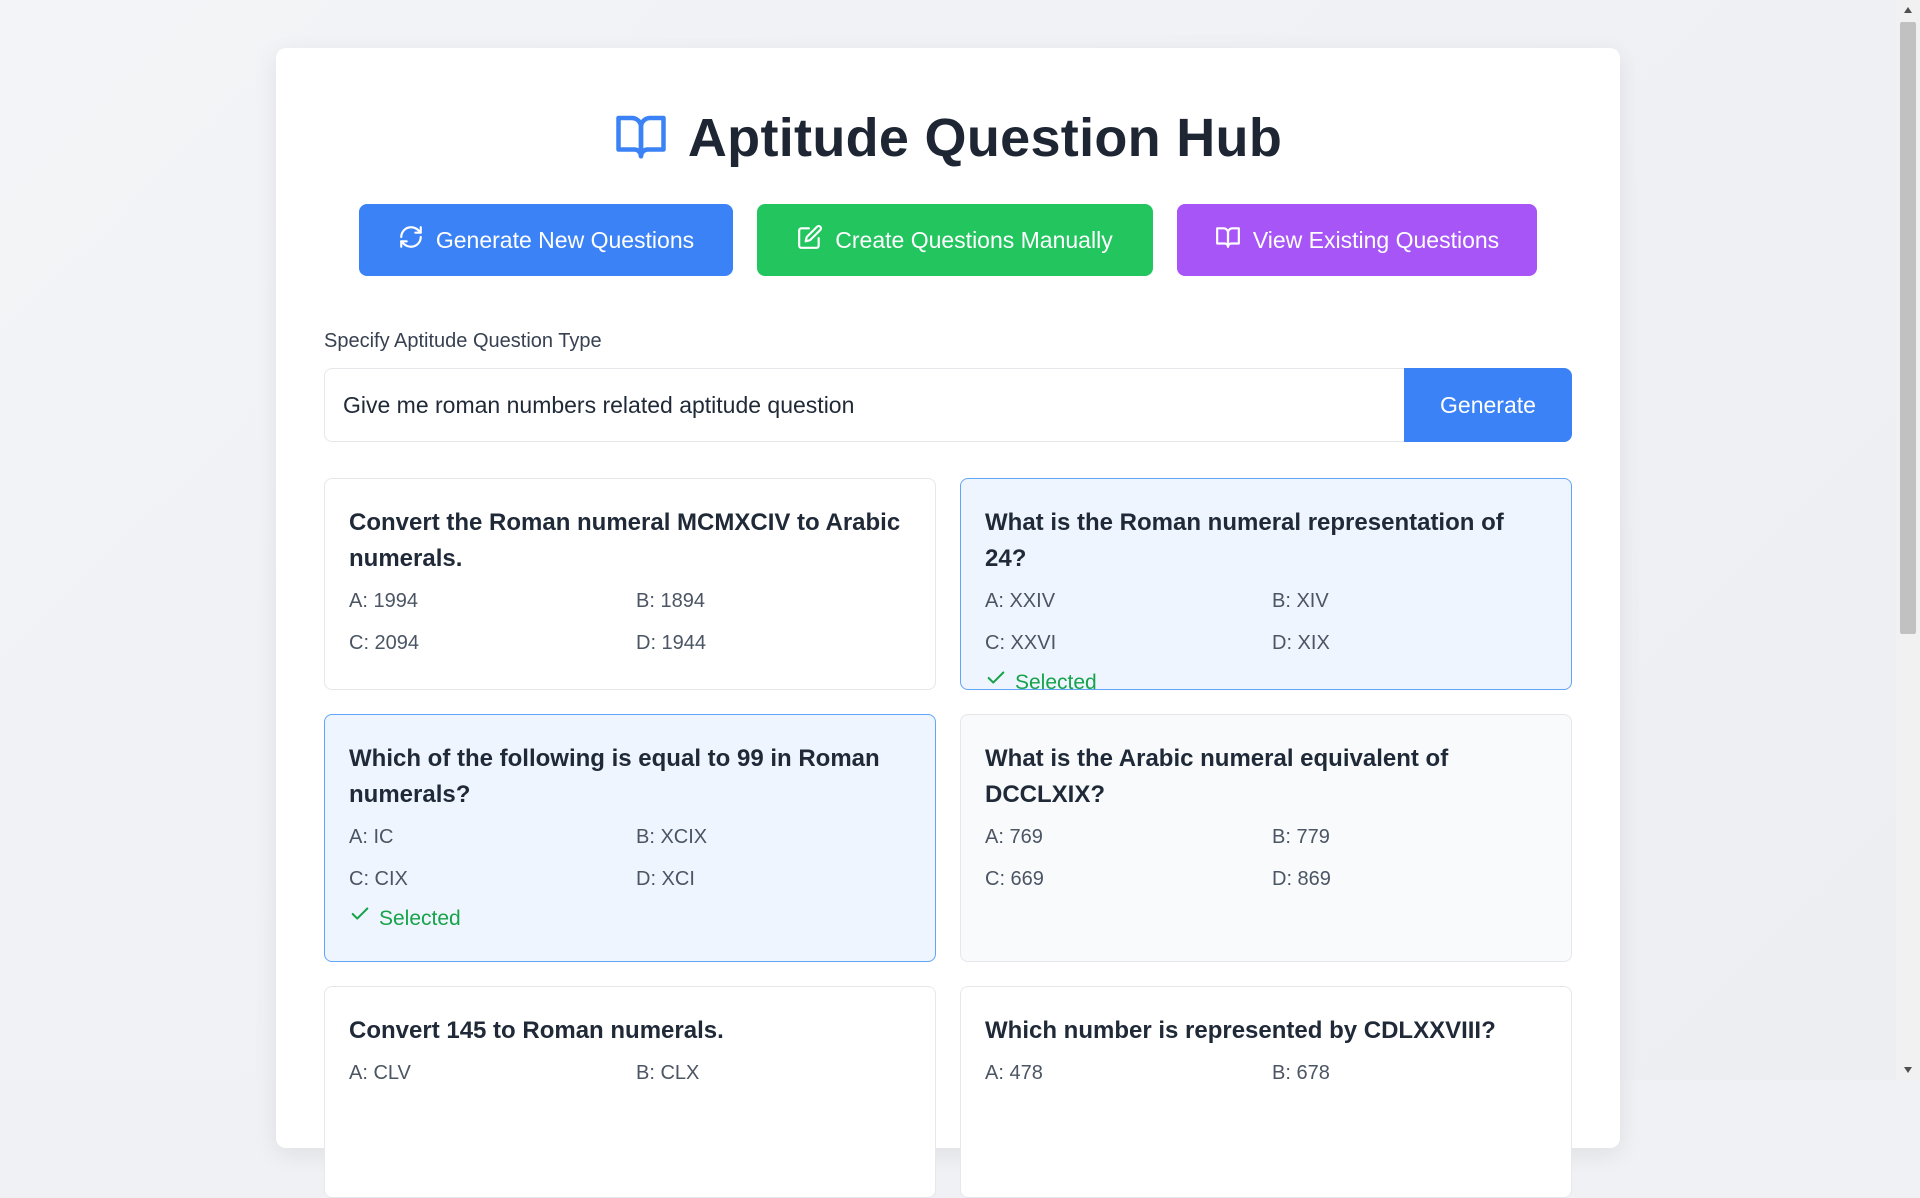  Describe the element at coordinates (1376, 239) in the screenshot. I see `view-existing-questions-label: View Existing Questions` at that location.